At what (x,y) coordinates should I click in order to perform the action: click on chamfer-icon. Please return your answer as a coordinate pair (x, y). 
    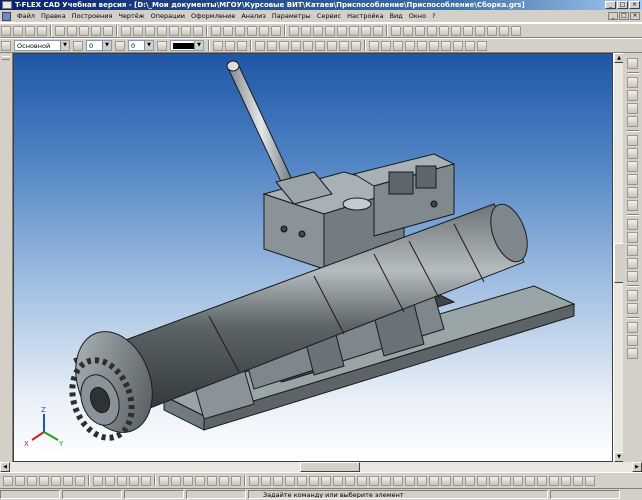
    Looking at the image, I should click on (378, 30).